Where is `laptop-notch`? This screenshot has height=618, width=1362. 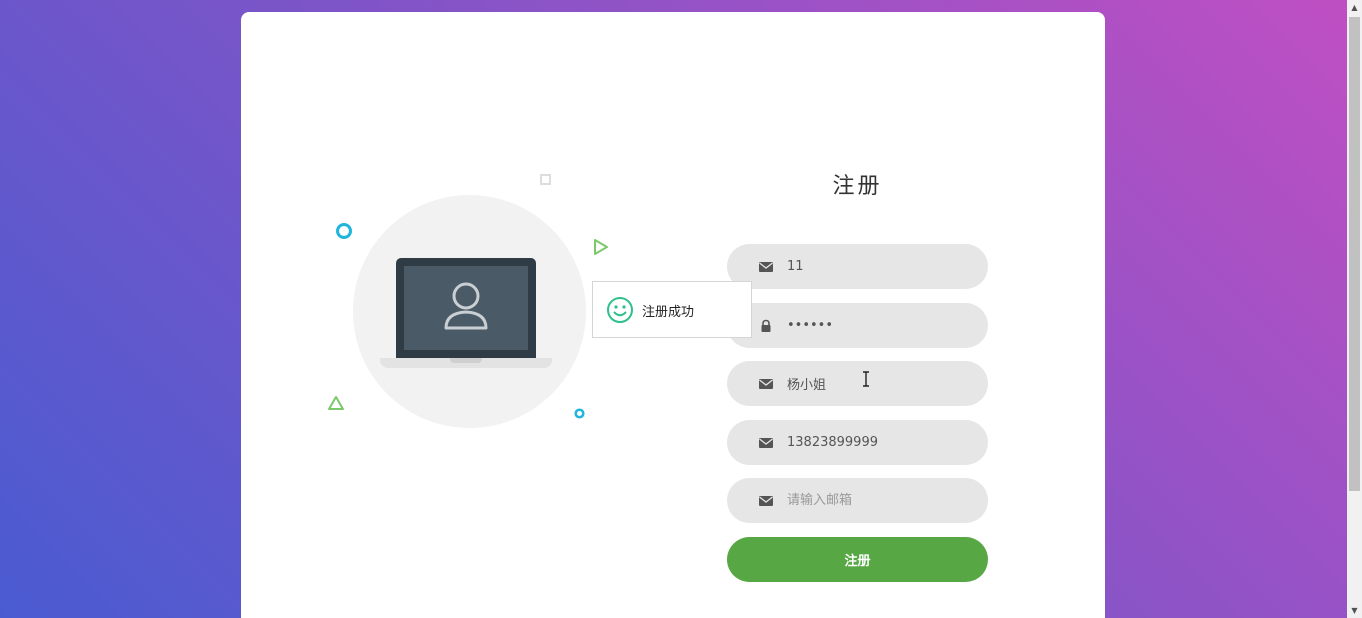 laptop-notch is located at coordinates (466, 360).